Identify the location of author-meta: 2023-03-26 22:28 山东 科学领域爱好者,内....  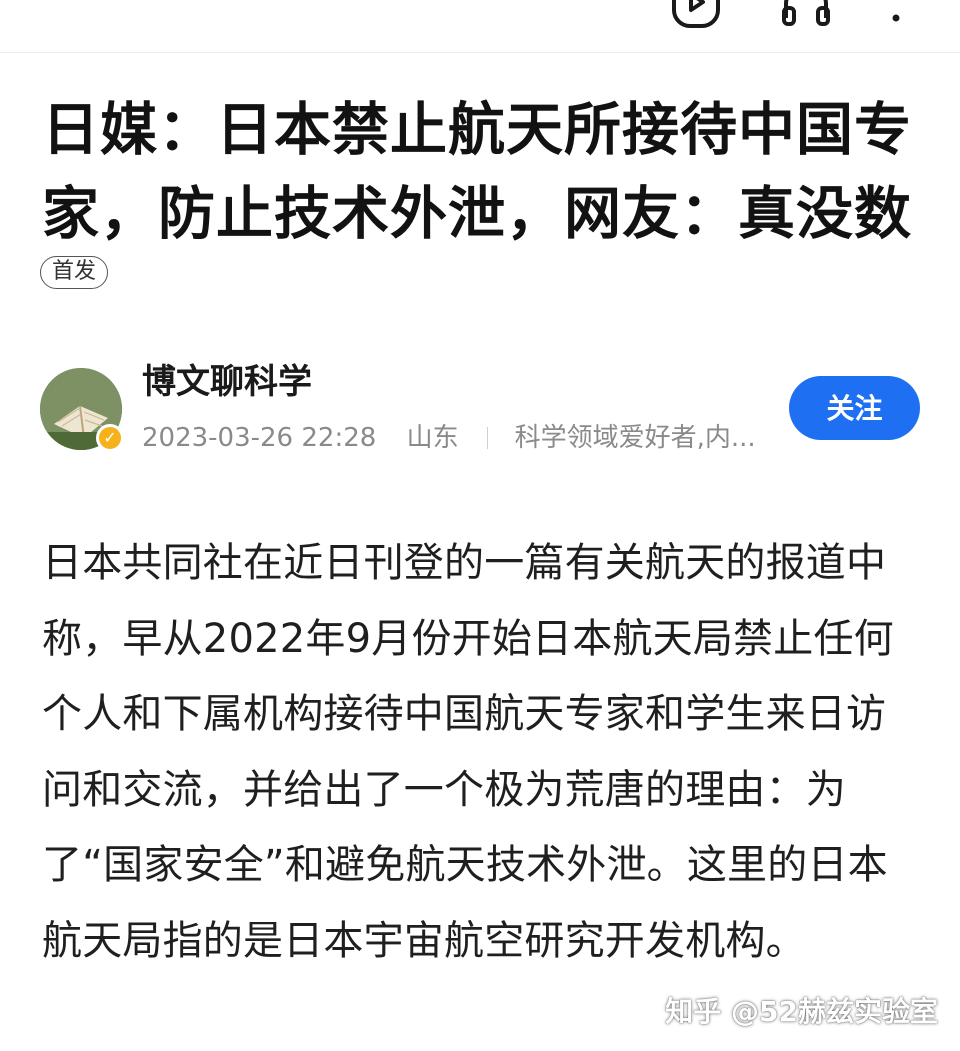
(449, 438).